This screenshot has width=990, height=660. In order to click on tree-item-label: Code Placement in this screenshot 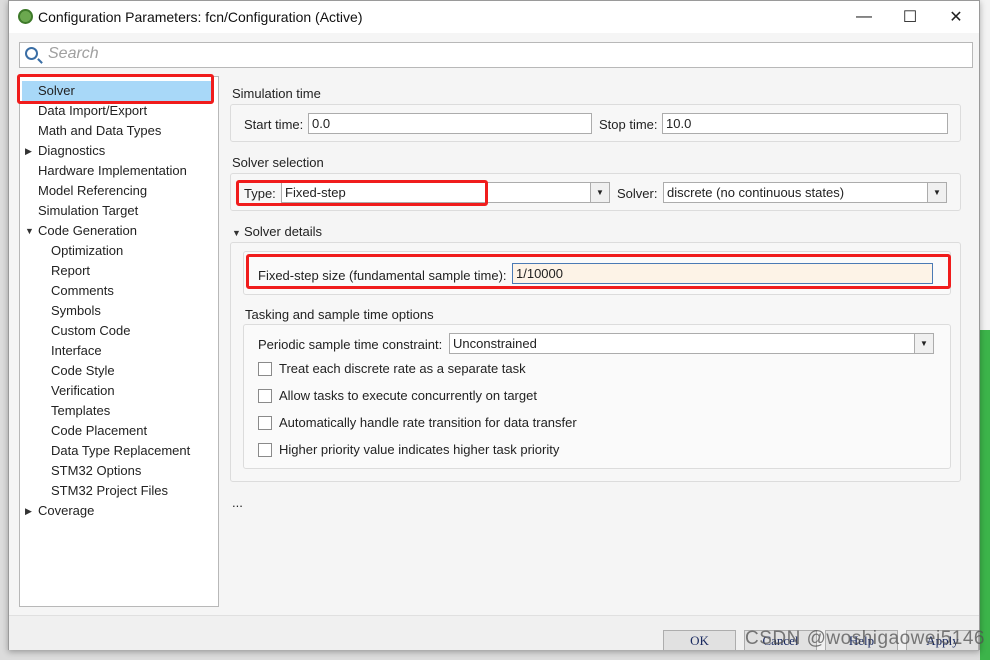, I will do `click(99, 430)`.